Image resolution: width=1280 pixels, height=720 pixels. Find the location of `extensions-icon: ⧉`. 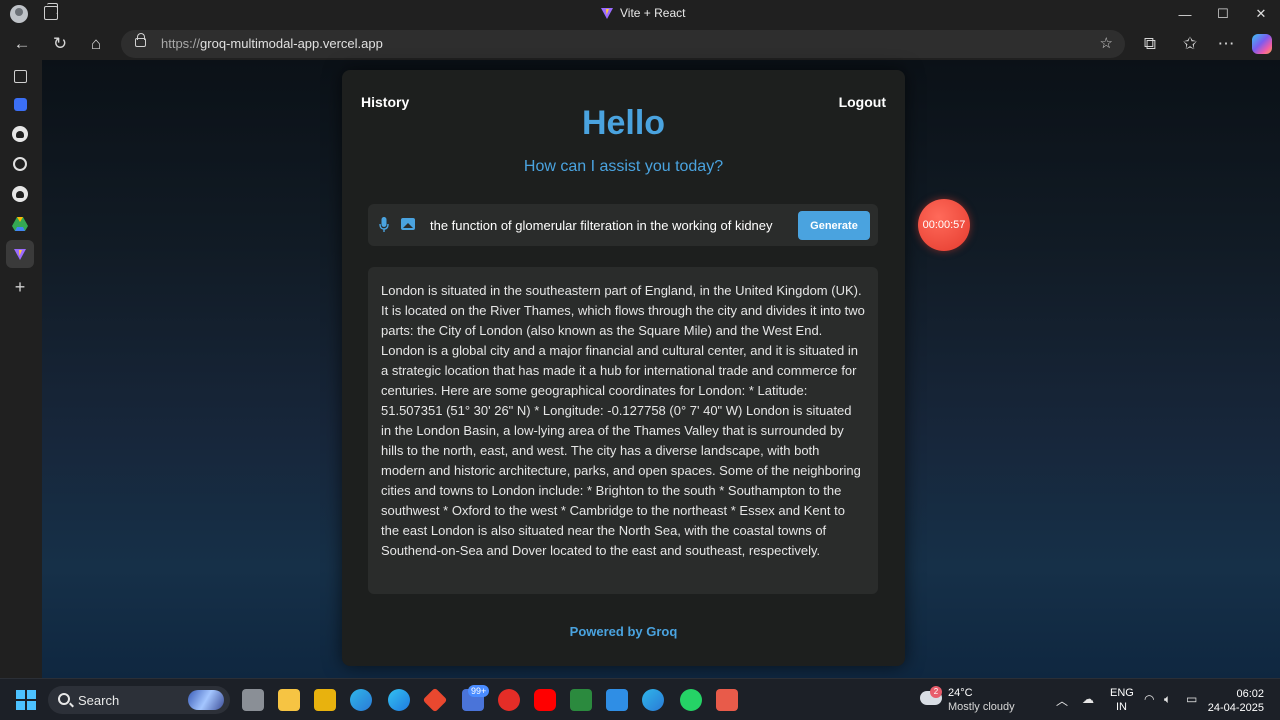

extensions-icon: ⧉ is located at coordinates (1150, 44).